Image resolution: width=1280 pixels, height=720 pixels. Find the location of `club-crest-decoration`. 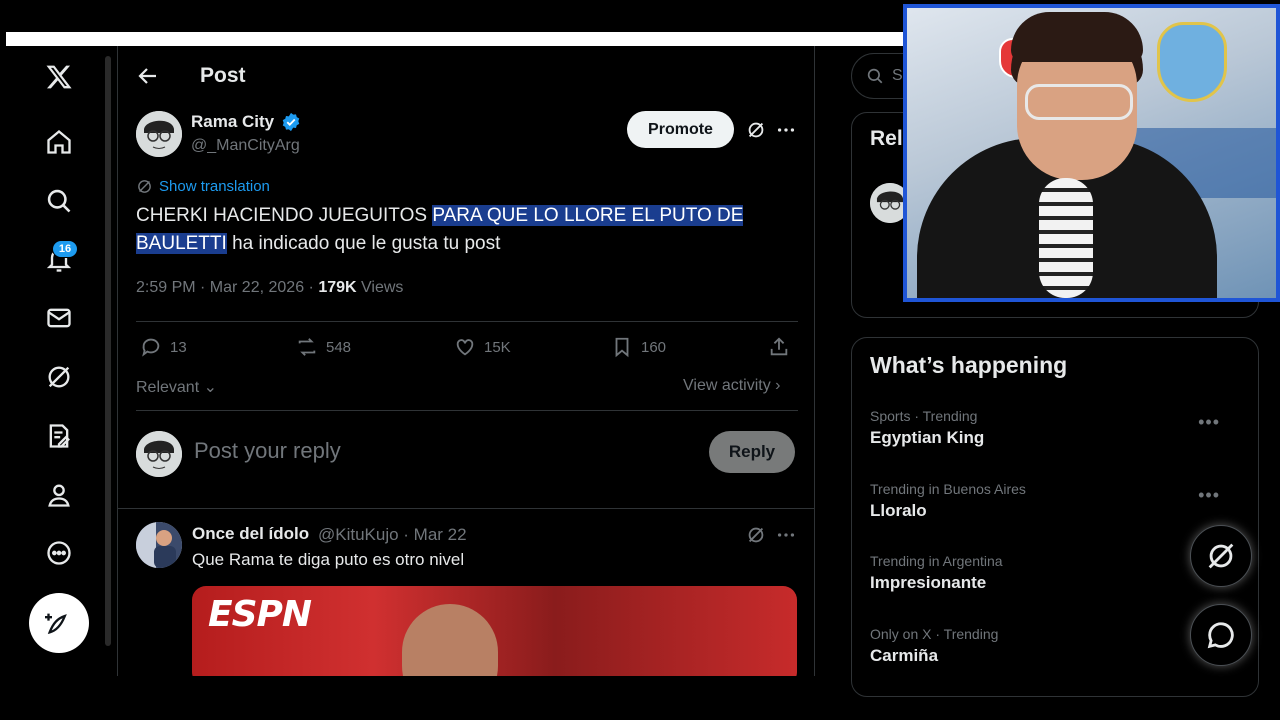

club-crest-decoration is located at coordinates (1192, 62).